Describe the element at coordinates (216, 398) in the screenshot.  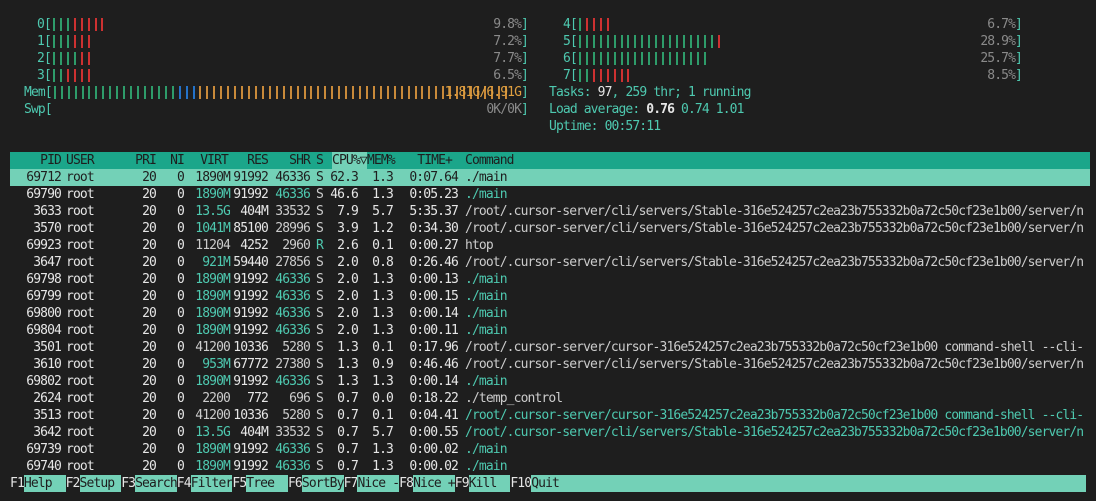
I see `cell-virt: 2200` at that location.